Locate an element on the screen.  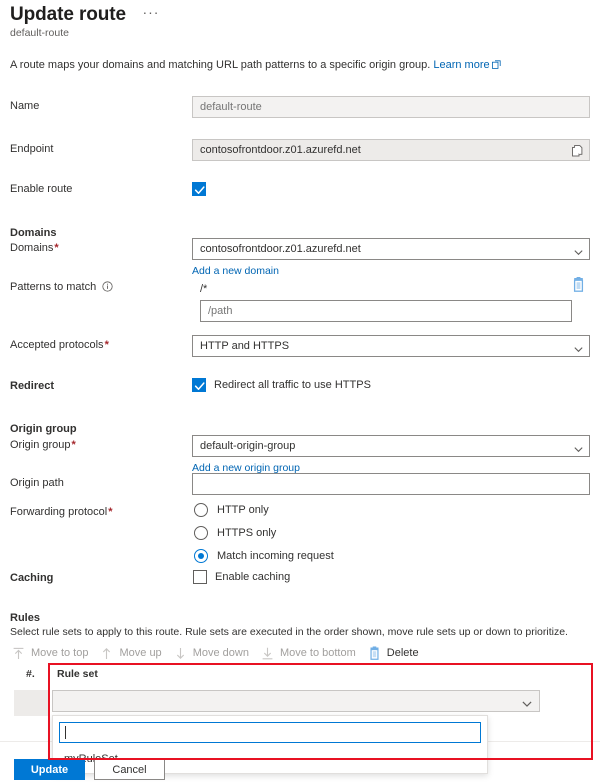
forwarding-protocol-label: Forwarding protocol* is located at coordinates (61, 512).